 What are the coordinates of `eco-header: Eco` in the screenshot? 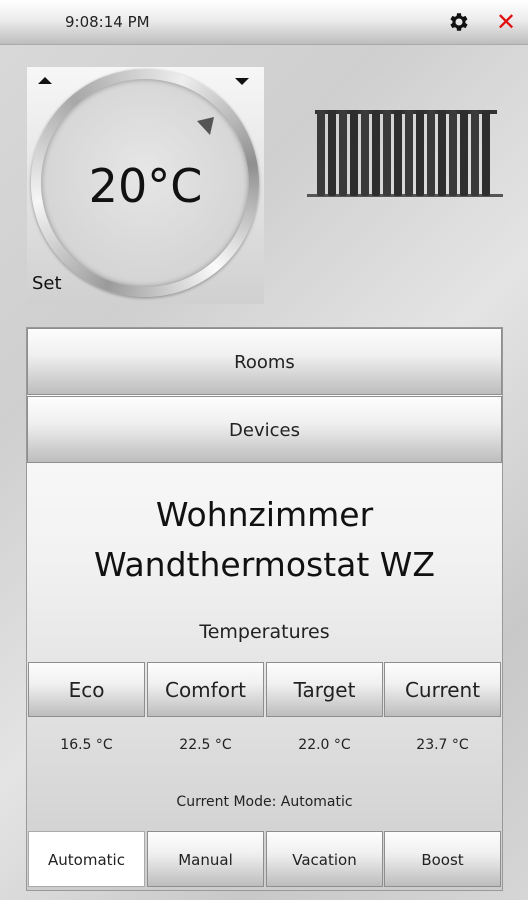 It's located at (86, 689).